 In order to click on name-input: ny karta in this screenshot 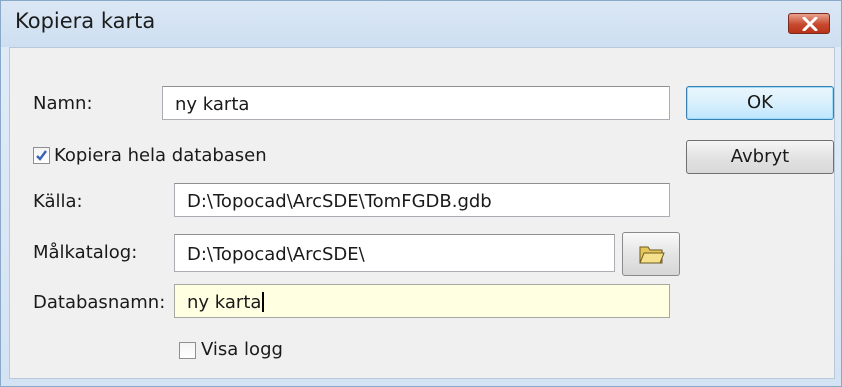, I will do `click(416, 103)`.